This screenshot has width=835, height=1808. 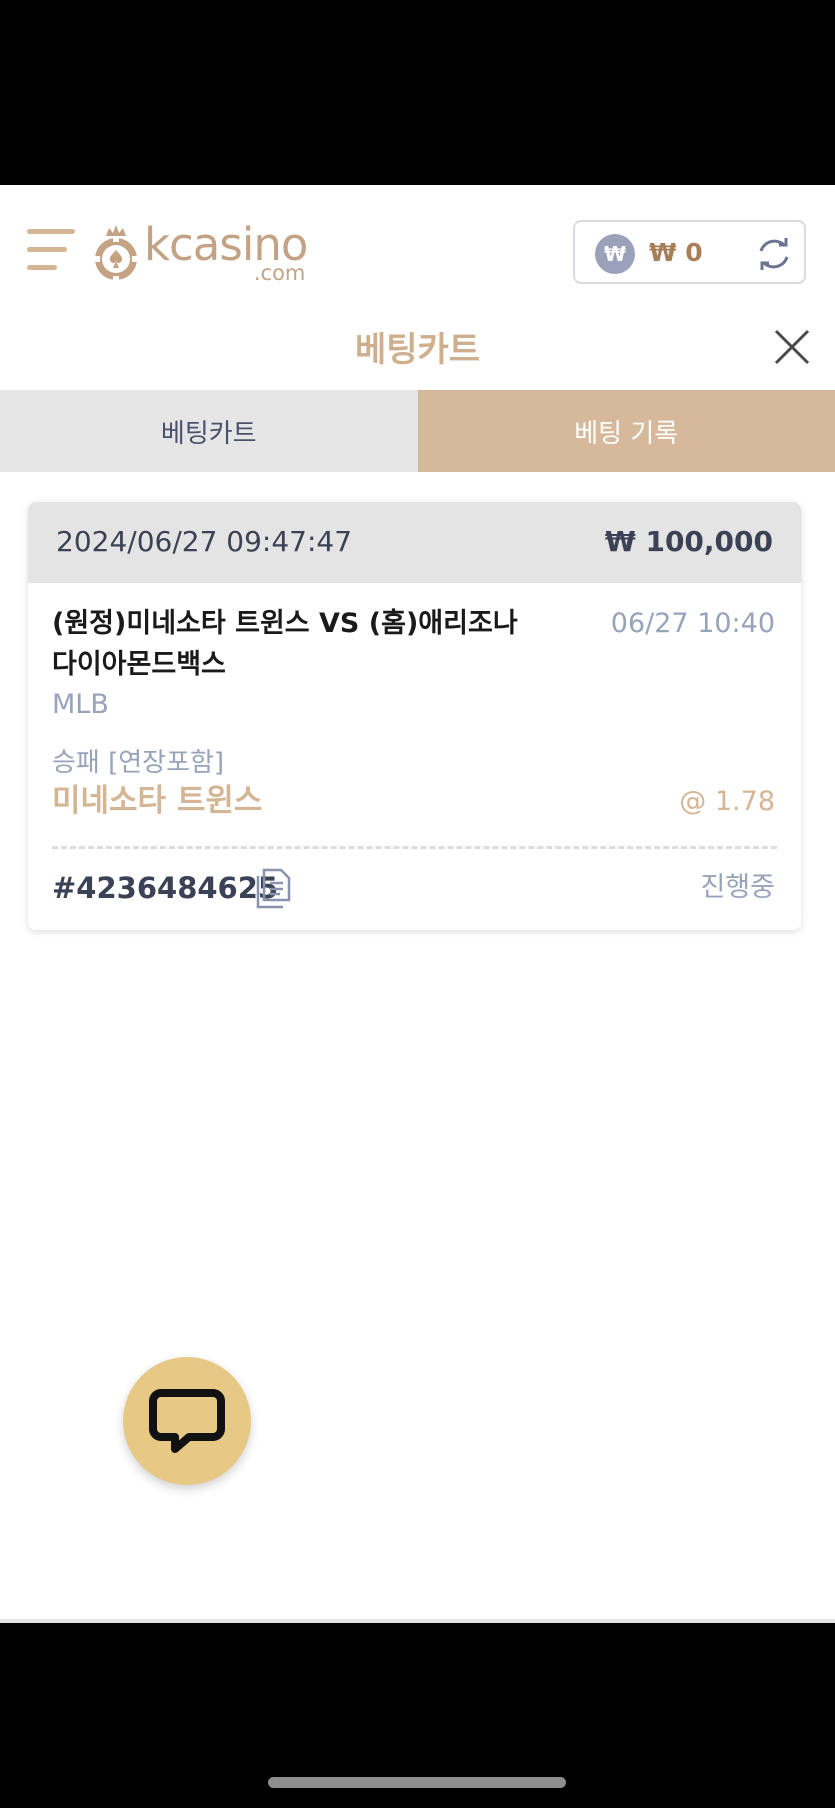 I want to click on bet-status: 진행중, so click(x=737, y=887).